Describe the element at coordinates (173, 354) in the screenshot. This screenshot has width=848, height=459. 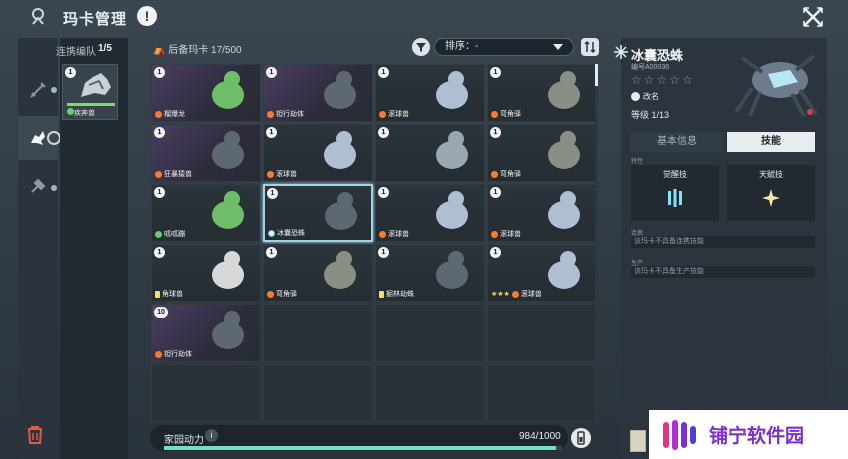
I see `card-name: 钽行劫体` at that location.